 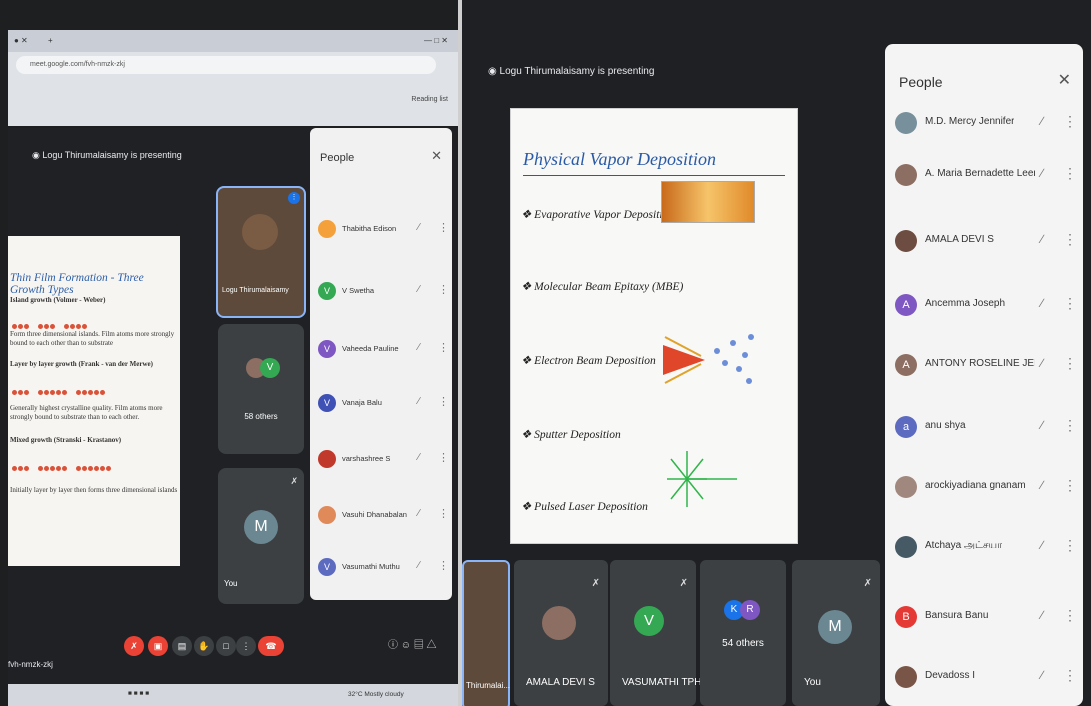 I want to click on participant-row: Vasuhi Dhanabalan ∕ ⋮, so click(x=383, y=519).